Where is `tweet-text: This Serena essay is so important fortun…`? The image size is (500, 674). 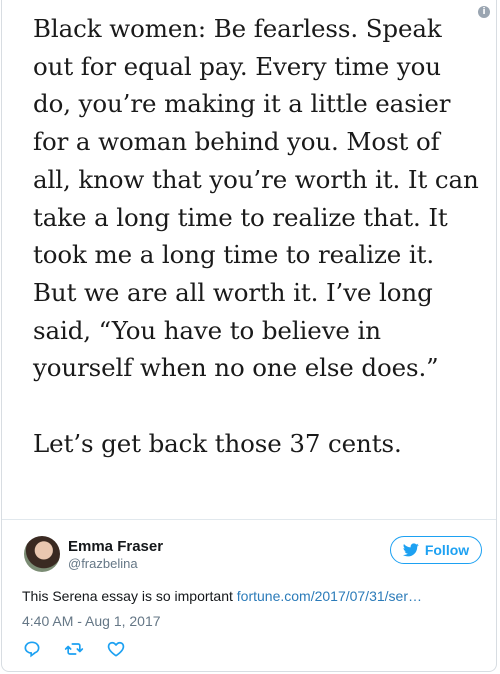
tweet-text: This Serena essay is so important fortun… is located at coordinates (252, 596).